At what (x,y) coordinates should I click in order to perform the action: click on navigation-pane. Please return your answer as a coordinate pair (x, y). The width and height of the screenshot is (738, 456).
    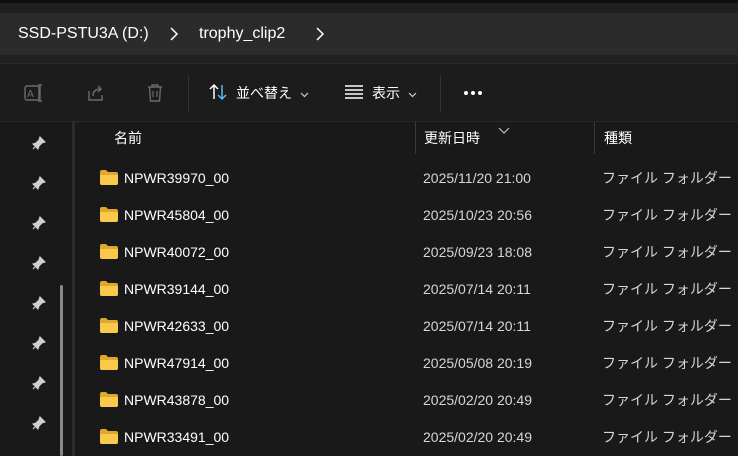
    Looking at the image, I should click on (38, 289).